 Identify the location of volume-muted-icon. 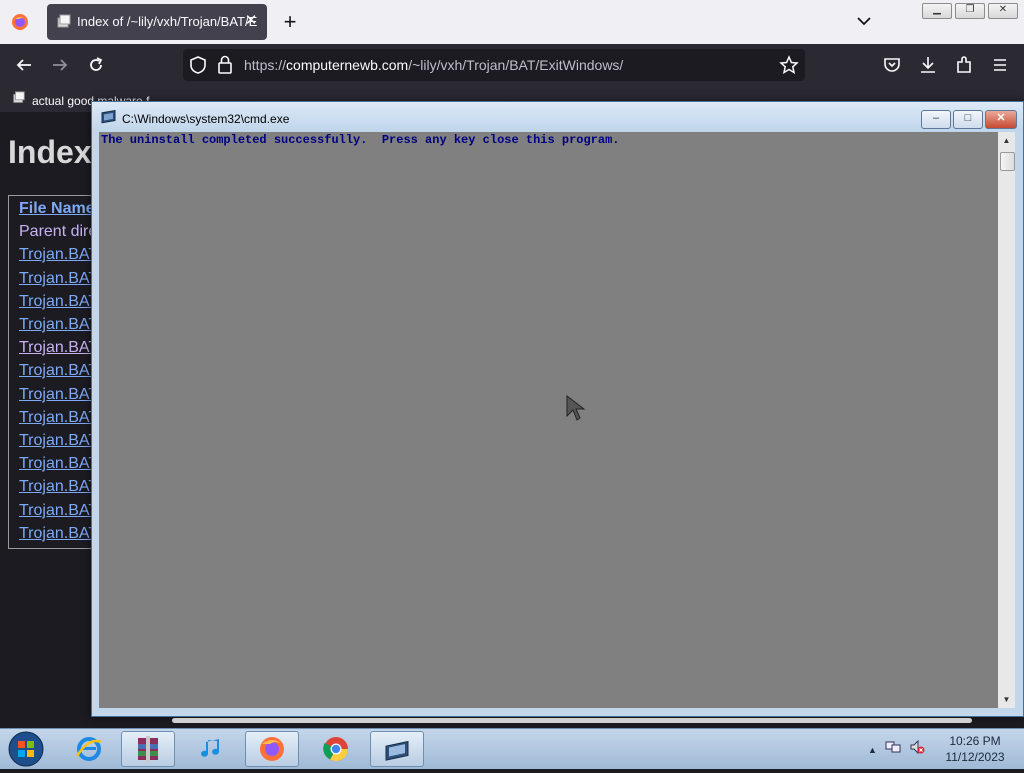
(917, 749).